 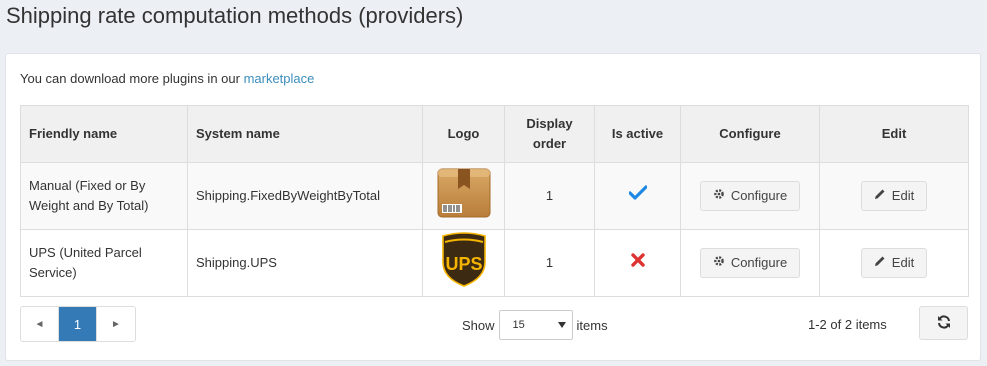 I want to click on friendly-name-line1: UPS (United Parcel, so click(x=85, y=252).